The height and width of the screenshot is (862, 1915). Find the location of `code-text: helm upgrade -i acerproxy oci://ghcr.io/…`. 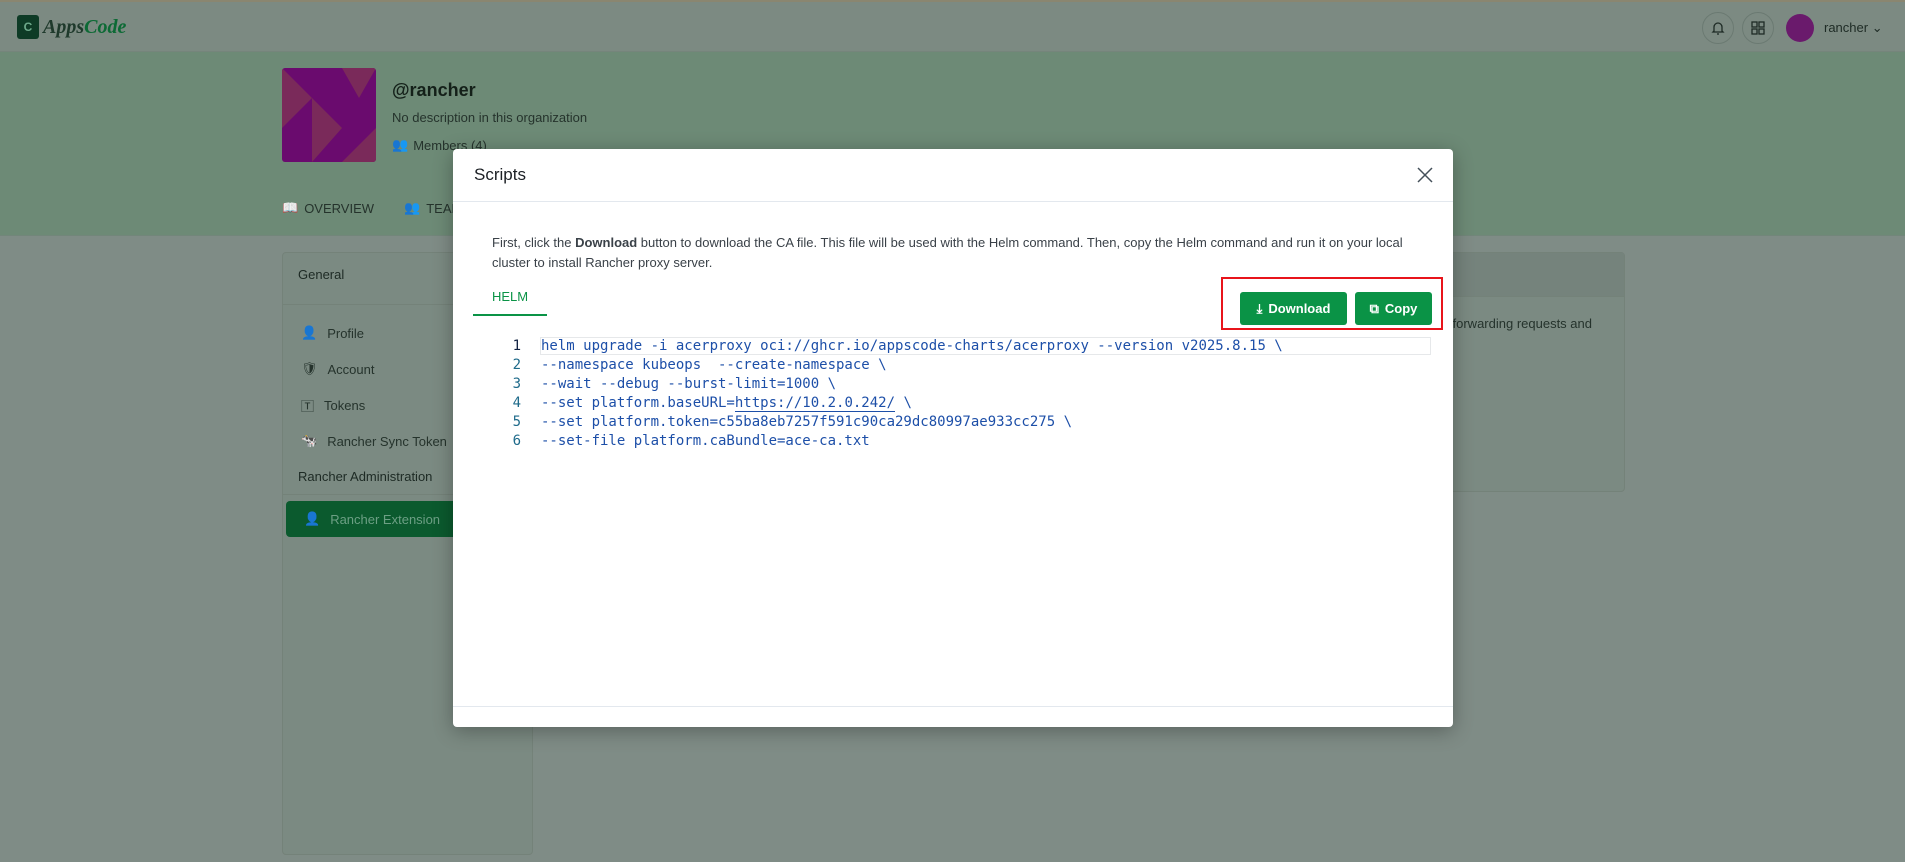

code-text: helm upgrade -i acerproxy oci://ghcr.io/… is located at coordinates (985, 345).